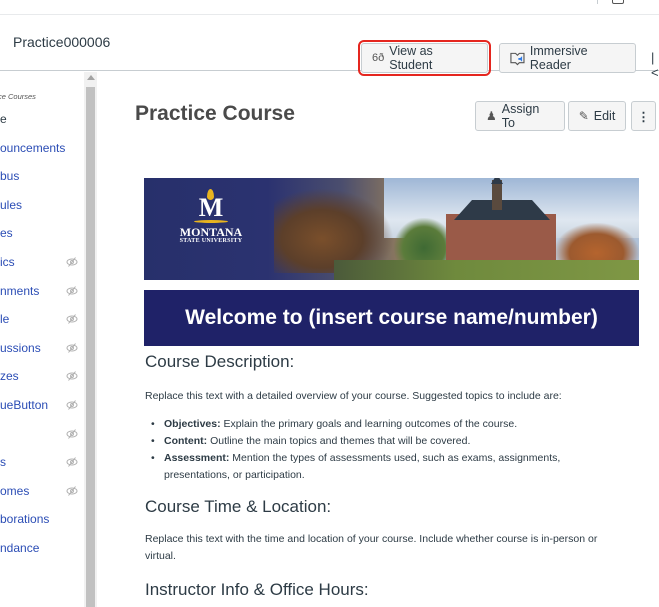  I want to click on edit-button: ✎ Edit, so click(597, 116).